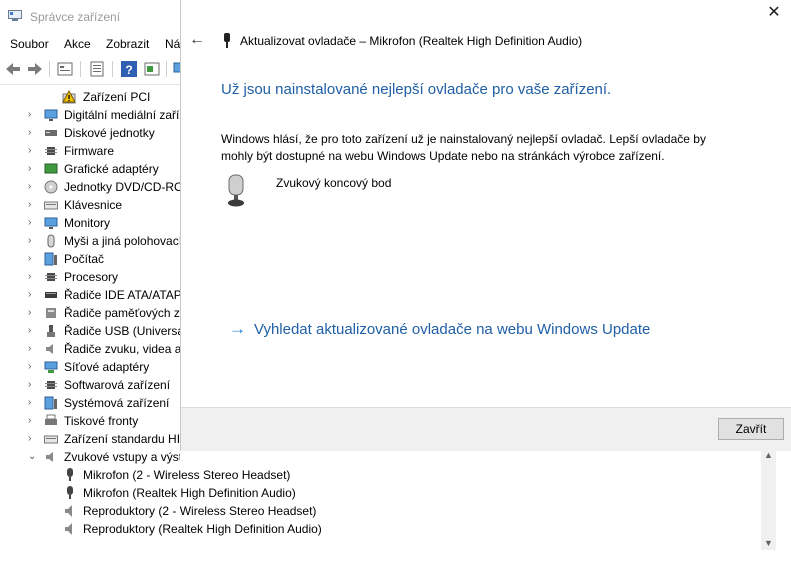 The width and height of the screenshot is (791, 580). I want to click on back-arrow-icon, so click(13, 69).